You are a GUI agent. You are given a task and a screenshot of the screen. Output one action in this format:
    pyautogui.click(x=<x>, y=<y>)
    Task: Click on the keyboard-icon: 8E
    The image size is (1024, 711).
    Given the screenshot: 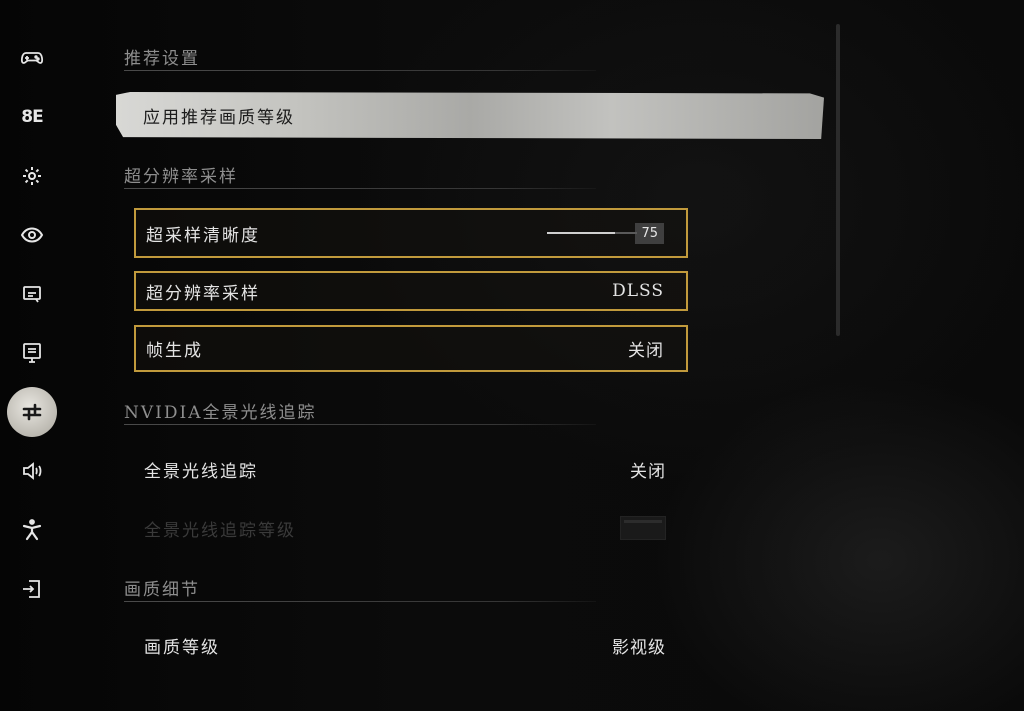 What is the action you would take?
    pyautogui.click(x=32, y=117)
    